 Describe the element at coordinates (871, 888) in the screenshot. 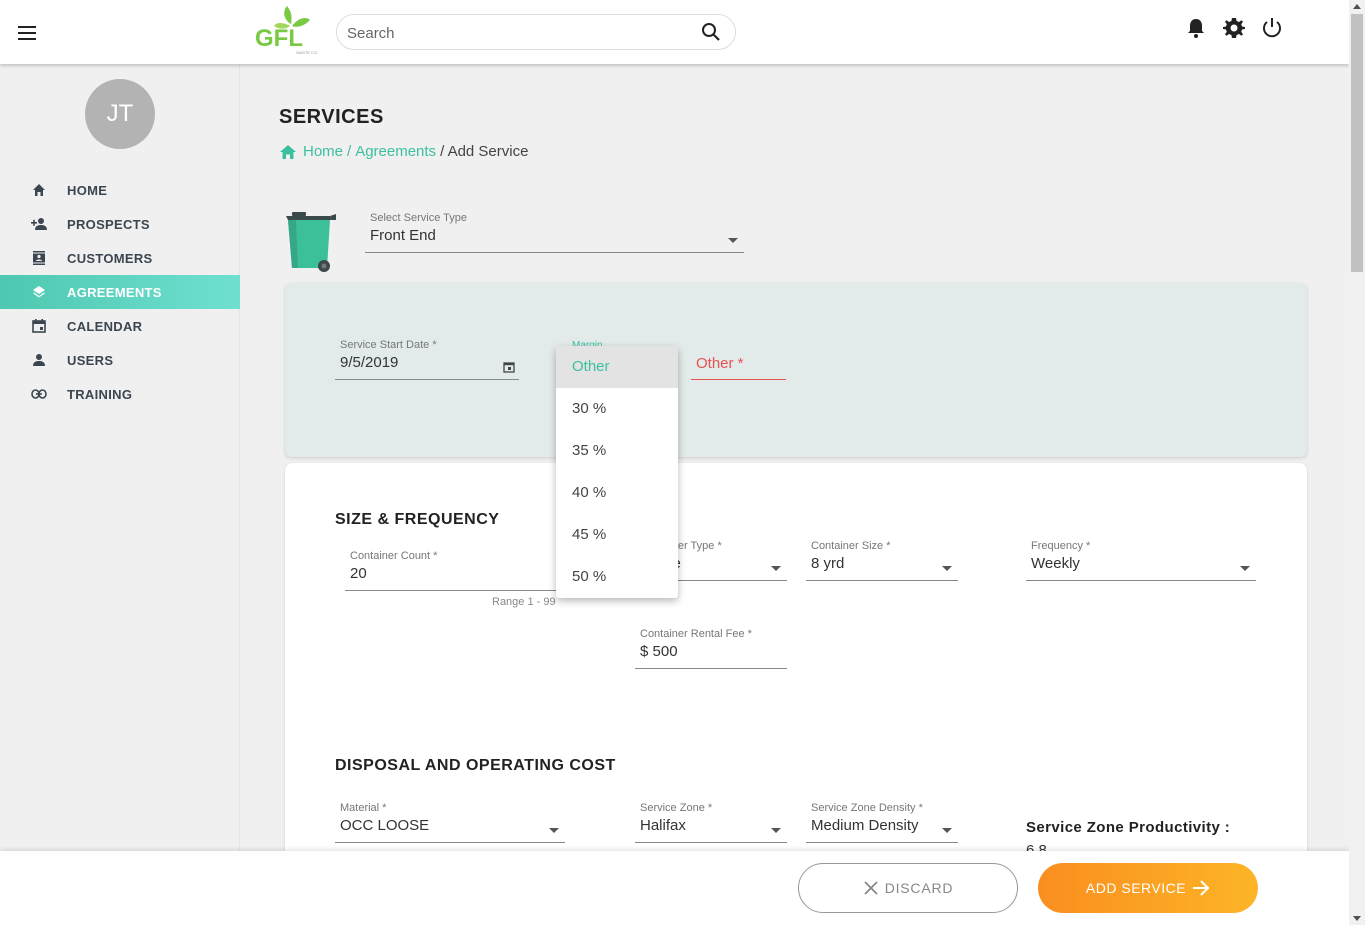

I see `close-icon` at that location.